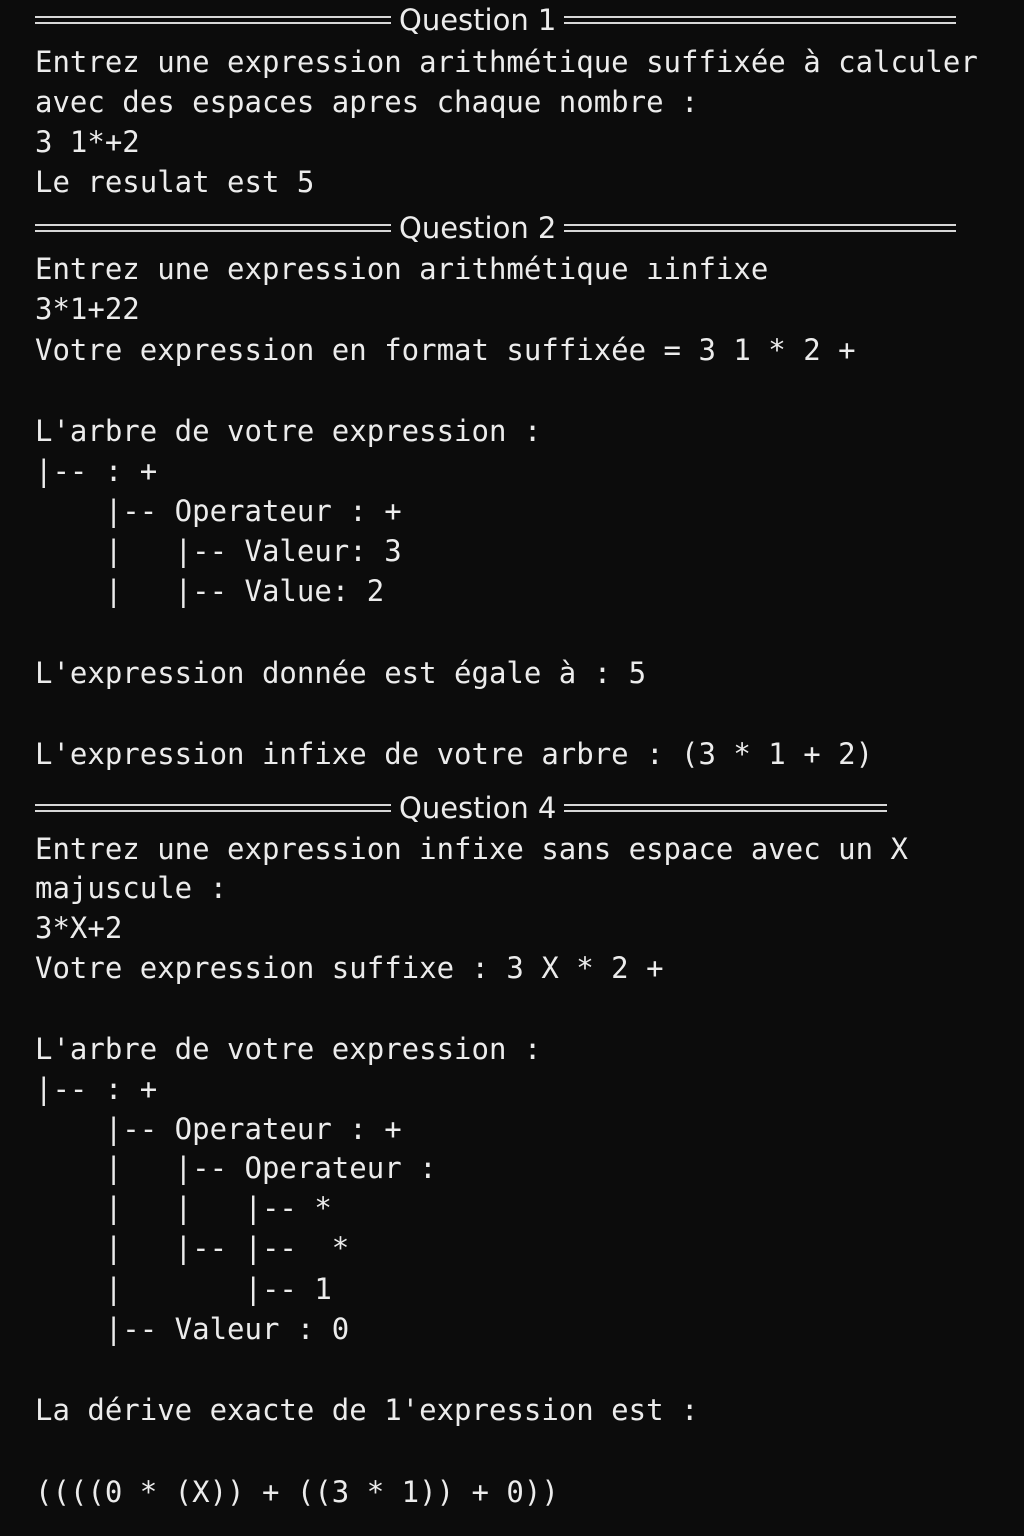 The height and width of the screenshot is (1536, 1024). Describe the element at coordinates (367, 102) in the screenshot. I see `q1-prompt-line-2: avec des espaces apres chaque nombre :` at that location.